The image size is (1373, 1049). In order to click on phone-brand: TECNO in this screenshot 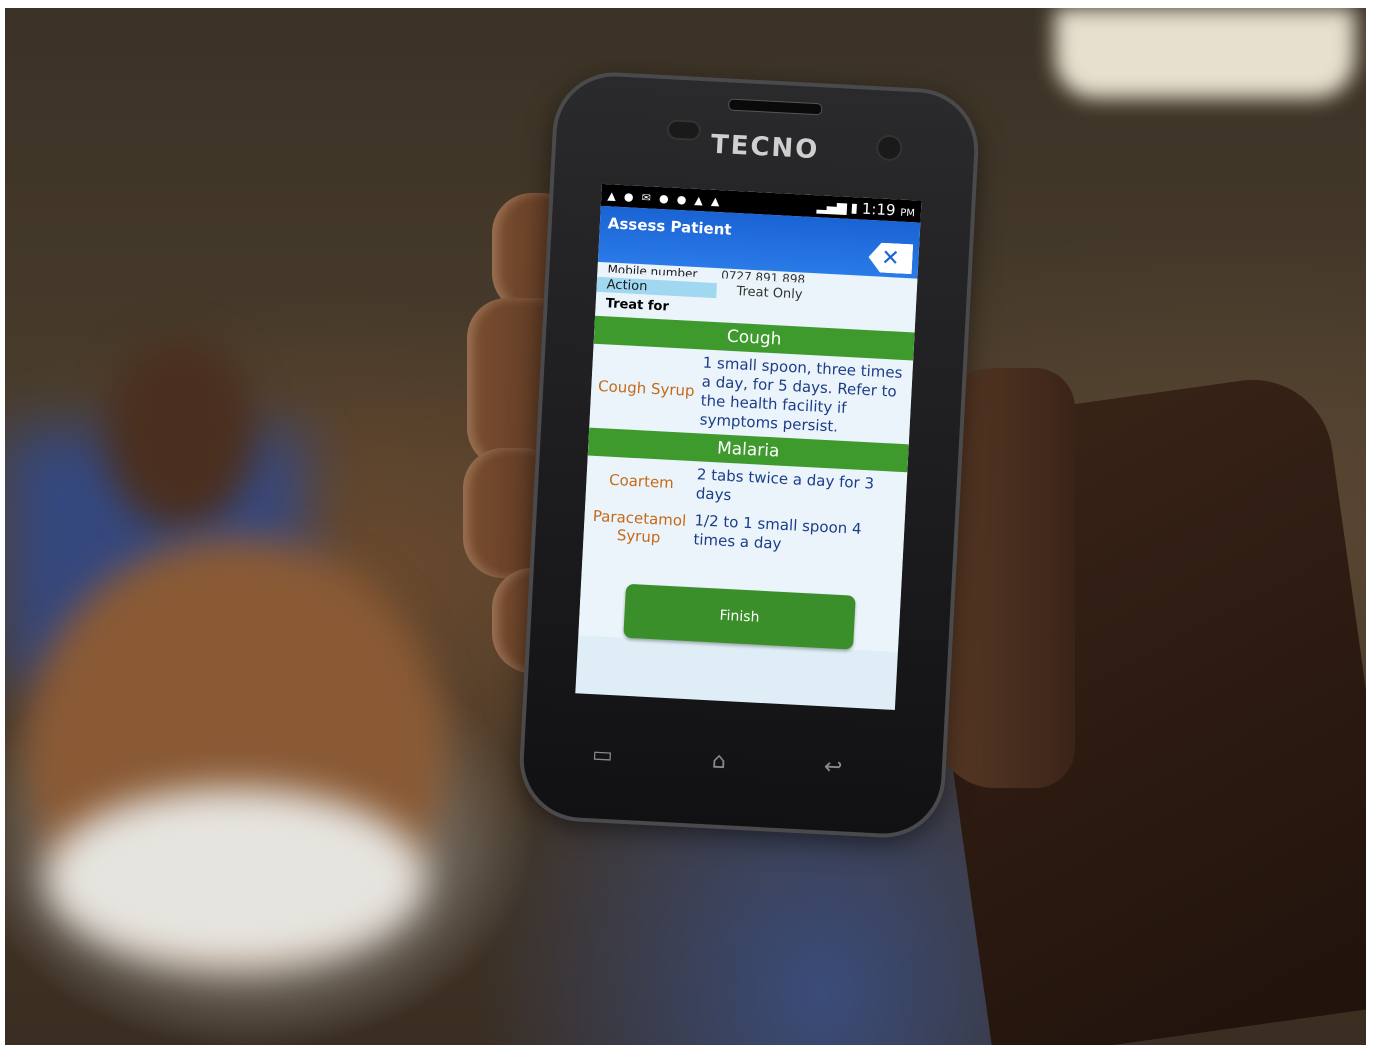, I will do `click(765, 147)`.